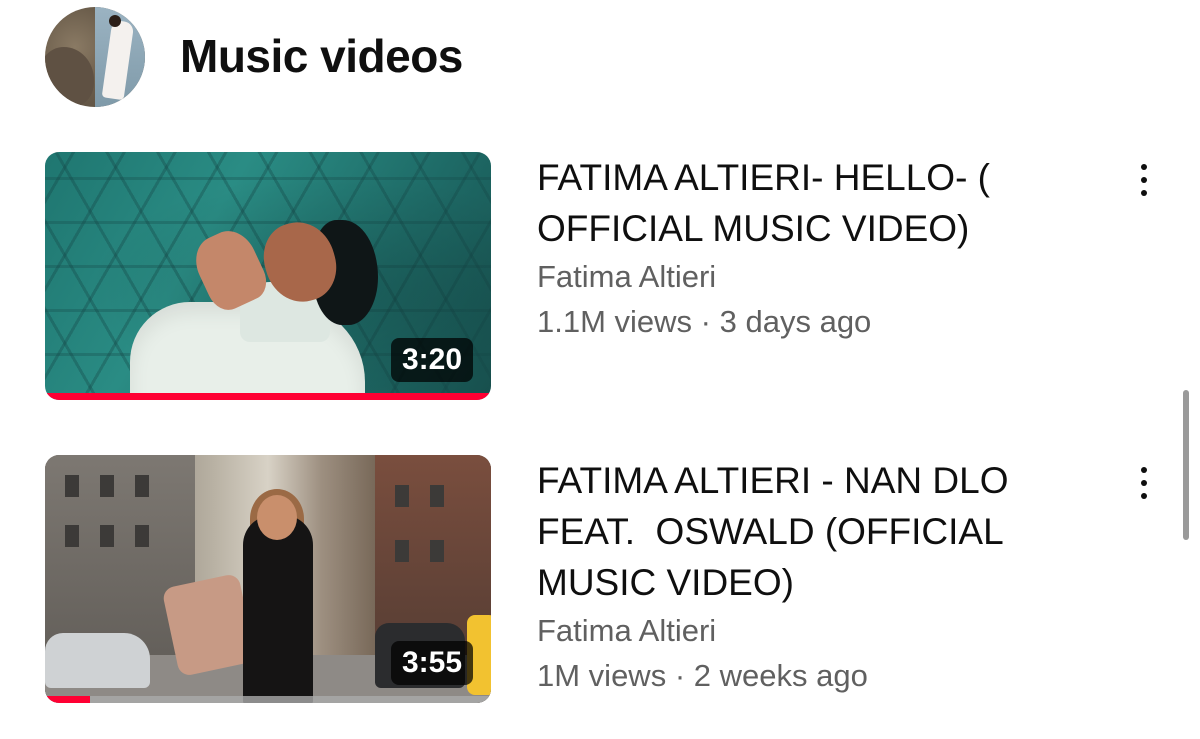 The height and width of the screenshot is (739, 1200). I want to click on channel-avatar, so click(95, 57).